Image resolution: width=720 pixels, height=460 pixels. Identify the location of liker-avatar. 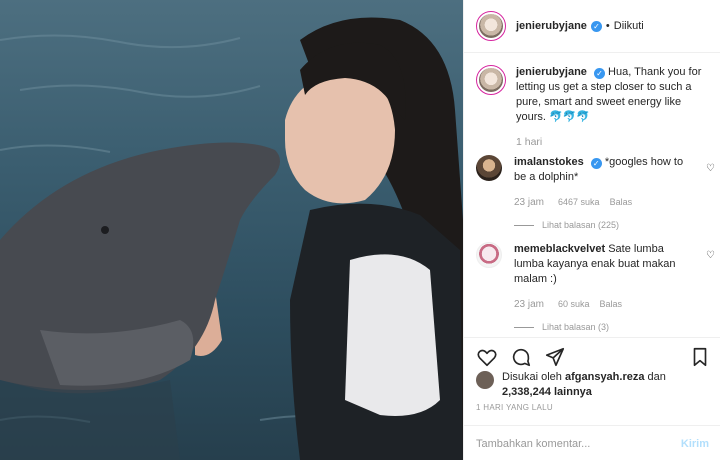
(485, 380).